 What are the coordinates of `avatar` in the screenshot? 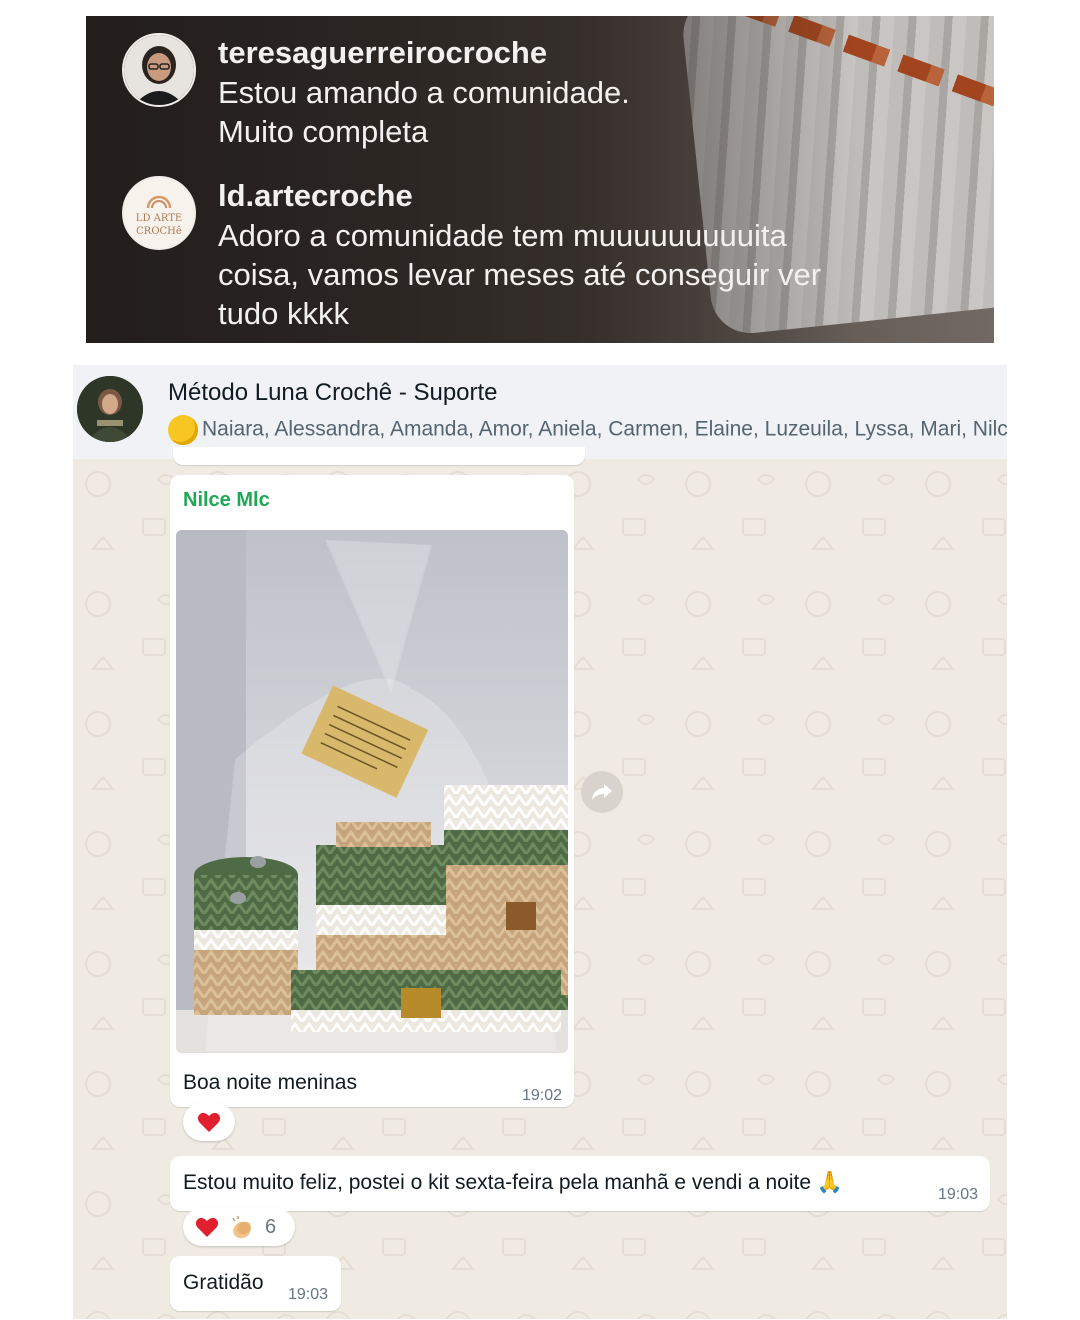 It's located at (159, 70).